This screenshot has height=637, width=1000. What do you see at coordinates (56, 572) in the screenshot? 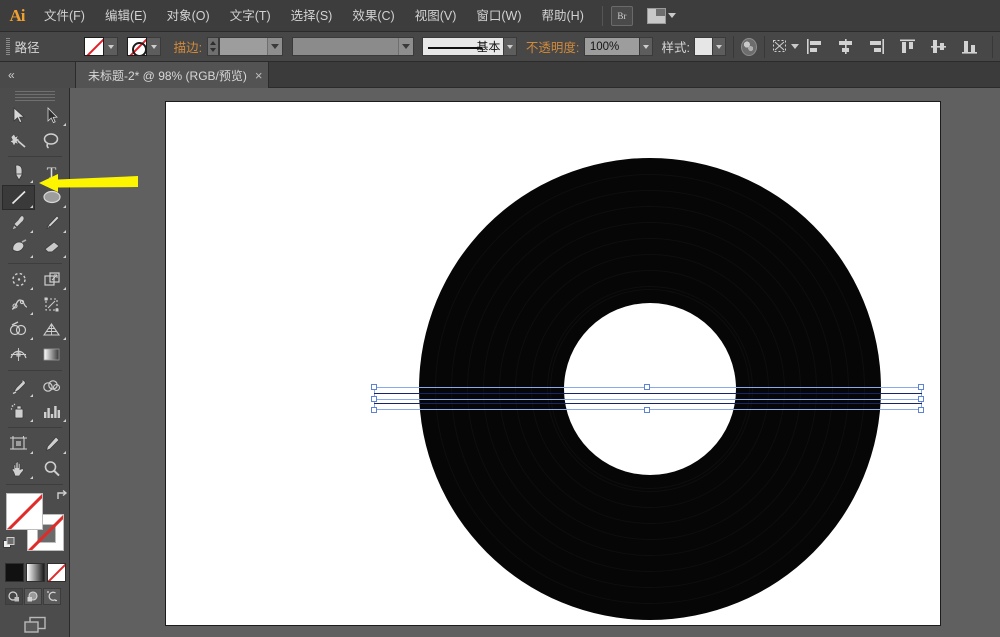
I see `mode-none` at bounding box center [56, 572].